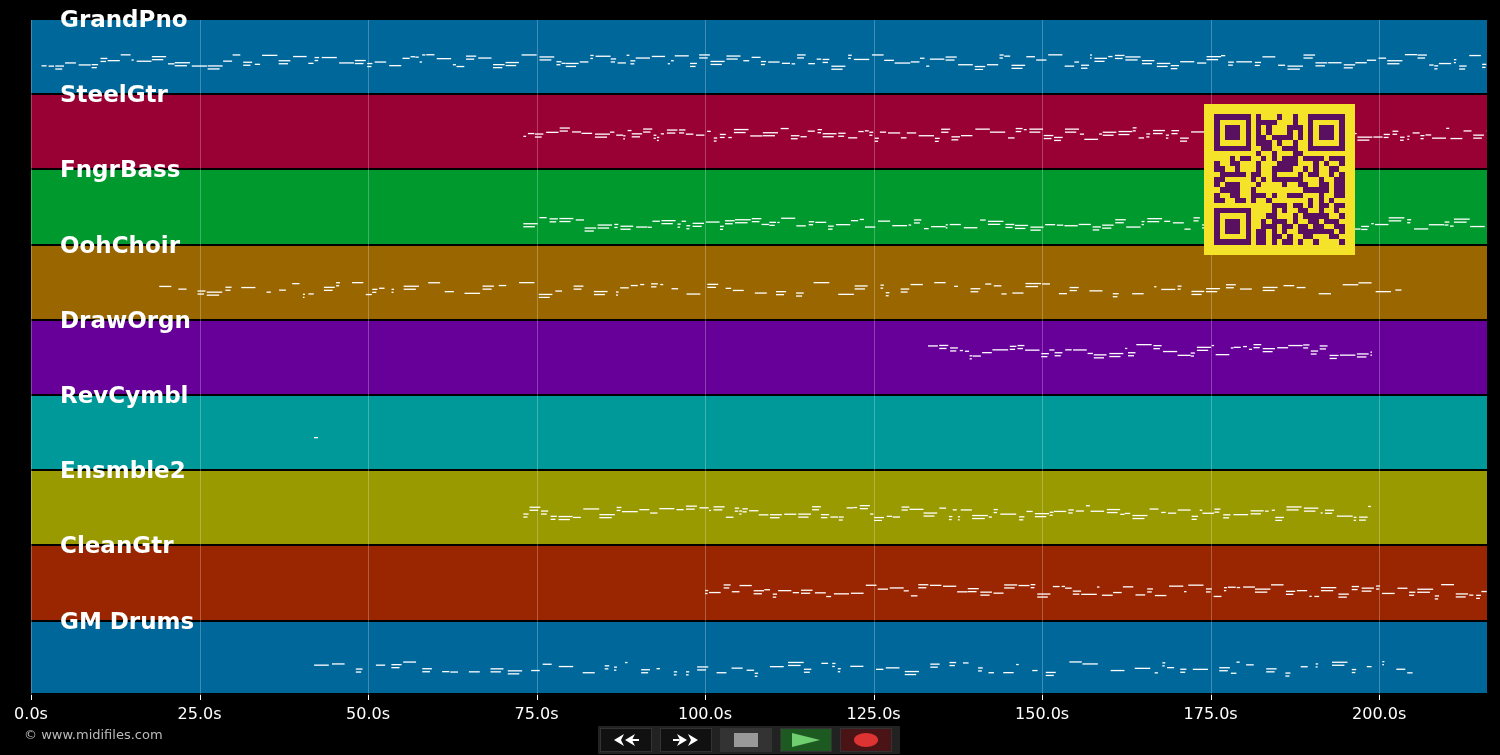 The height and width of the screenshot is (755, 1500). I want to click on play-button, so click(806, 740).